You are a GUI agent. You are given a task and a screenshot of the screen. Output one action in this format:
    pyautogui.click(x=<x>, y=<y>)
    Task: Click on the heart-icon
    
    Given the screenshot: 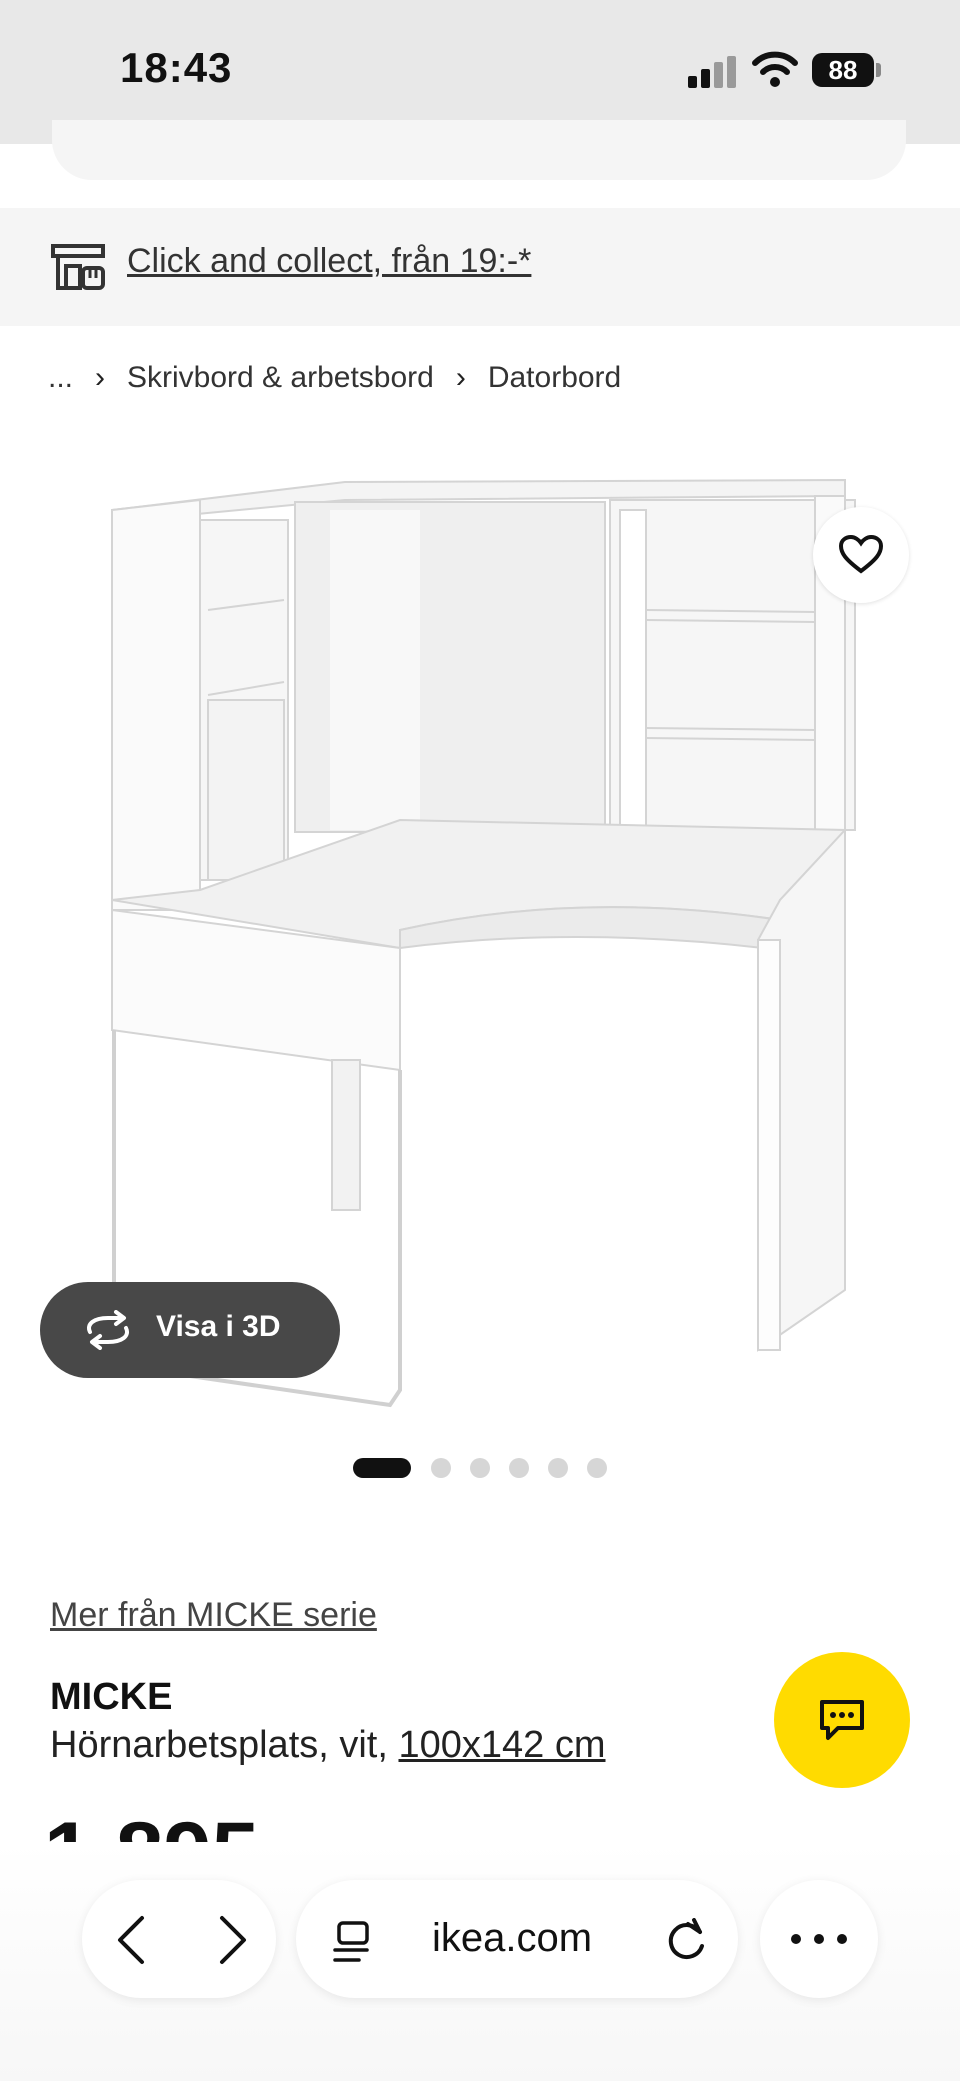 What is the action you would take?
    pyautogui.click(x=861, y=554)
    